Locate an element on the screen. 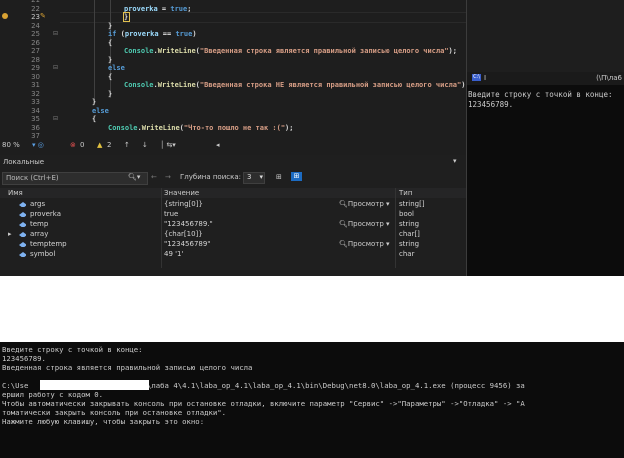  line-number: 27 is located at coordinates (35, 51).